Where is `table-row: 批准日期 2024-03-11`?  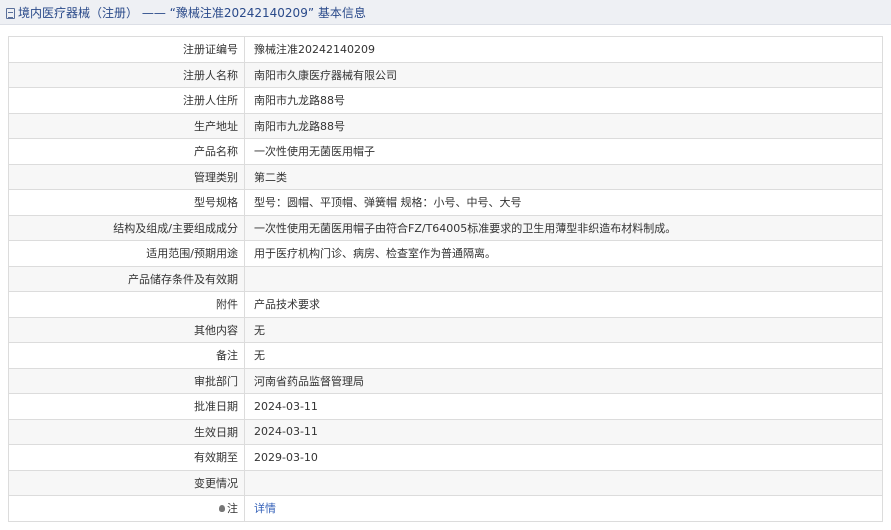
table-row: 批准日期 2024-03-11 is located at coordinates (445, 406).